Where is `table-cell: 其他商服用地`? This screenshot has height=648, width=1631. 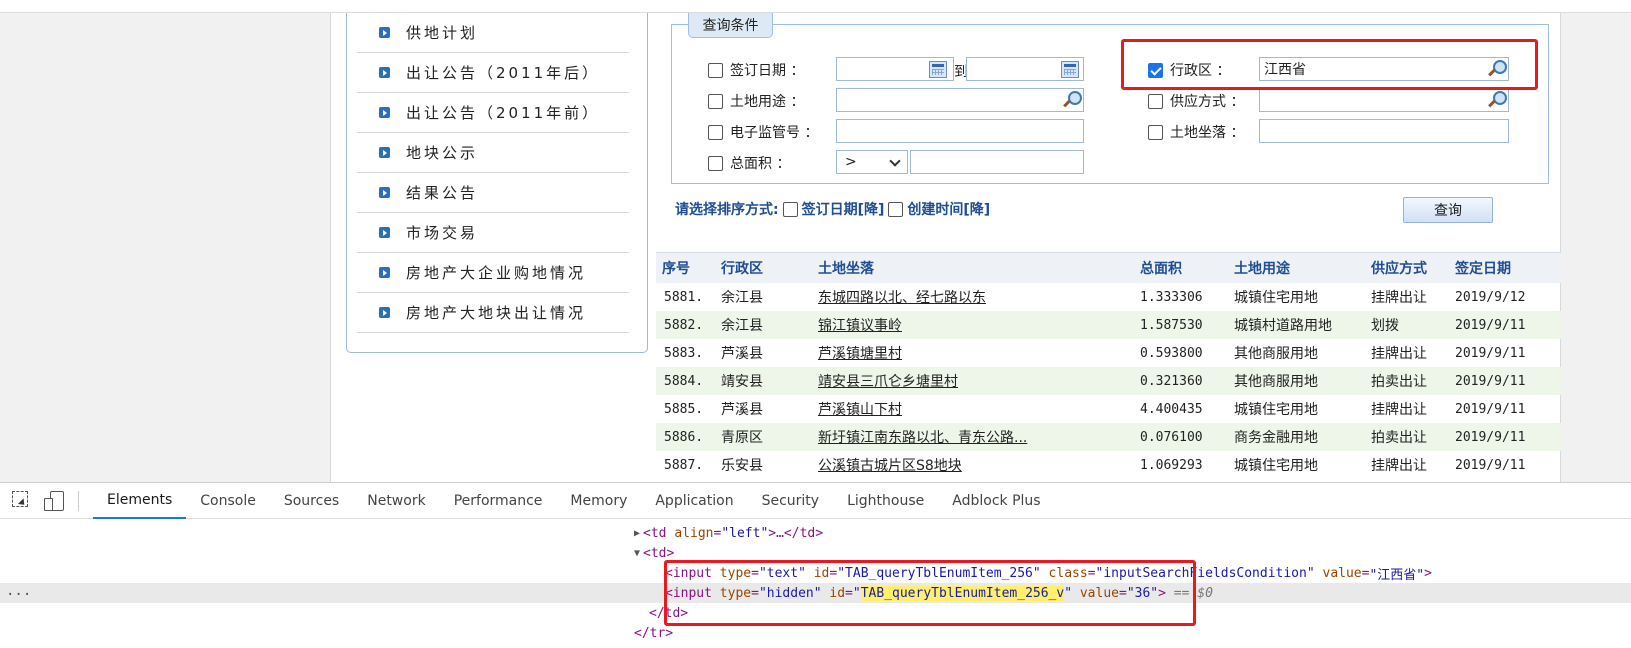 table-cell: 其他商服用地 is located at coordinates (1276, 354).